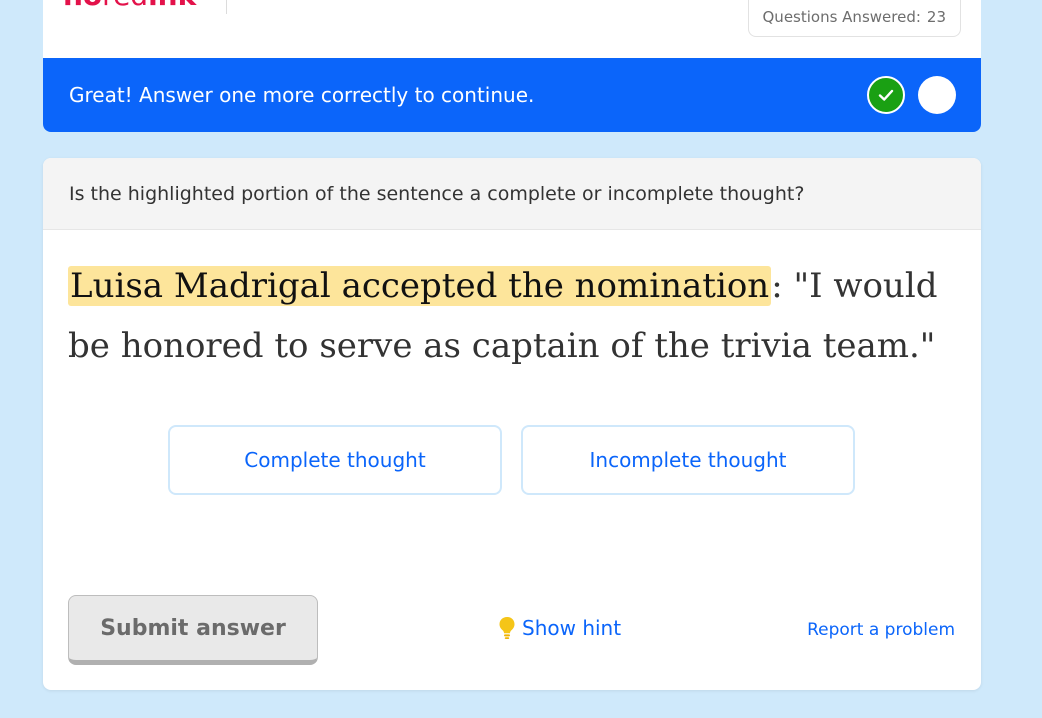 This screenshot has height=718, width=1042. What do you see at coordinates (420, 286) in the screenshot?
I see `highlighted-portion: Luisa Madrigal accepted the nomination` at bounding box center [420, 286].